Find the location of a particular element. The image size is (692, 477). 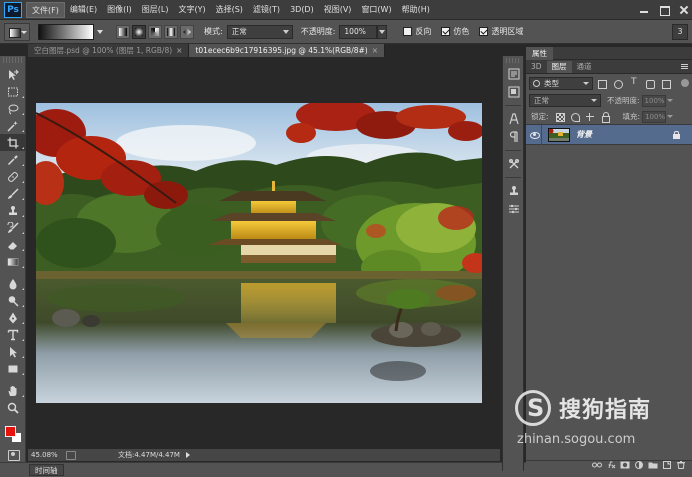

move-tool-icon is located at coordinates (13, 74).